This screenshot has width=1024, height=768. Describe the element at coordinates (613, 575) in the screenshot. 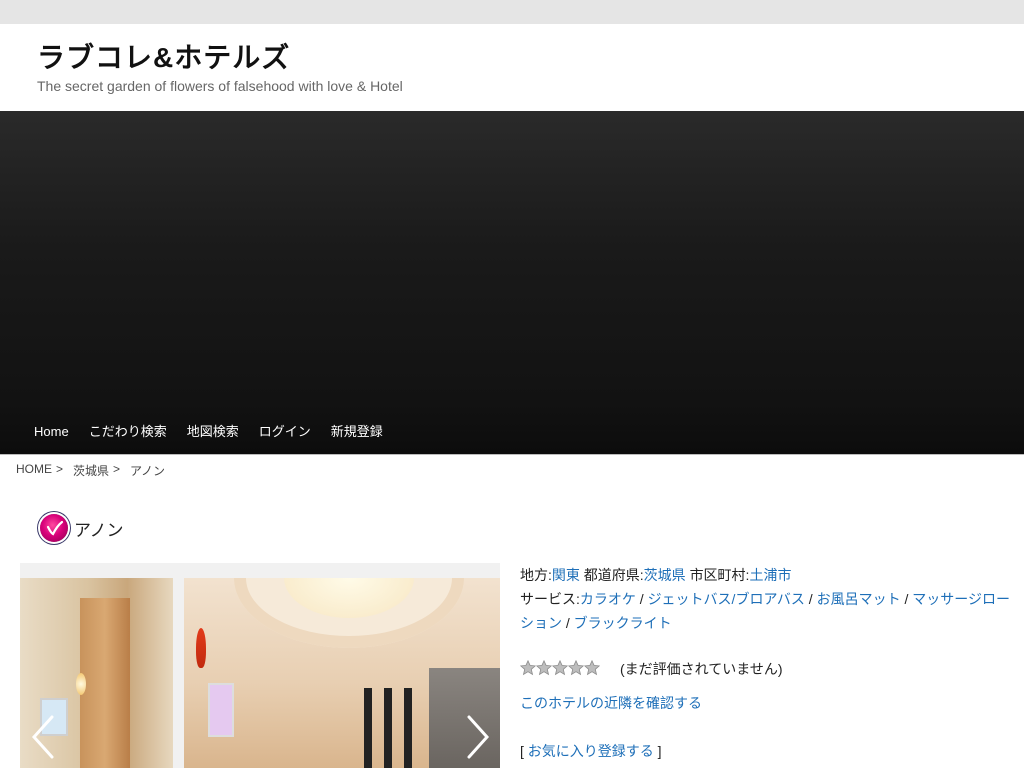

I see `prefecture-label: 都道府県:` at that location.